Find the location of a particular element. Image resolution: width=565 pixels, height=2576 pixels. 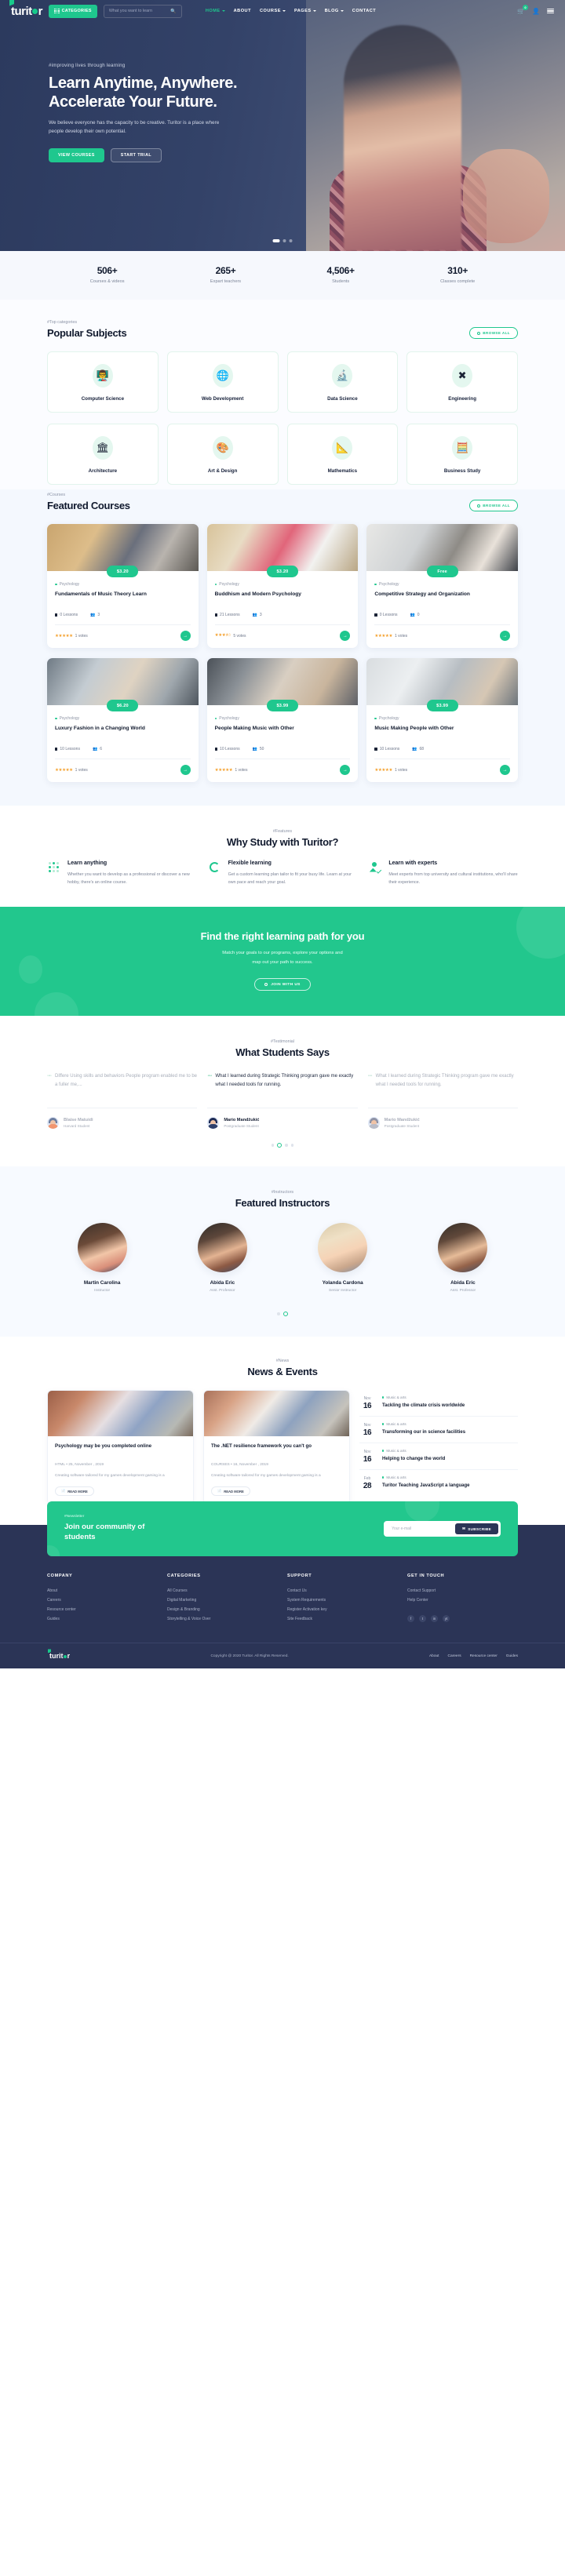

course-category: Psychology is located at coordinates (442, 718).